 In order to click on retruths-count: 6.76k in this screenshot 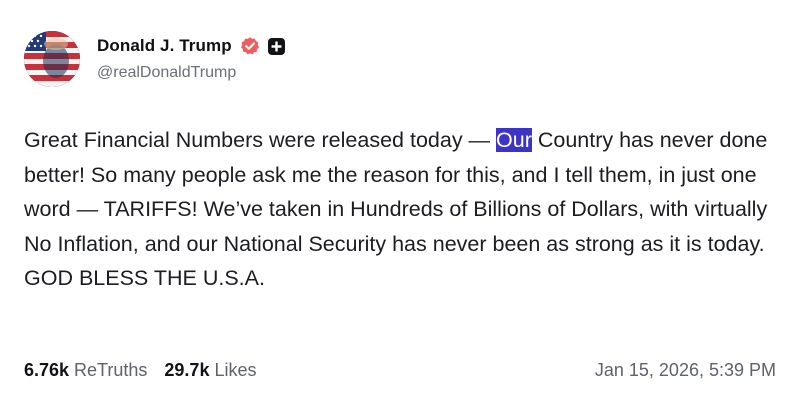, I will do `click(47, 370)`.